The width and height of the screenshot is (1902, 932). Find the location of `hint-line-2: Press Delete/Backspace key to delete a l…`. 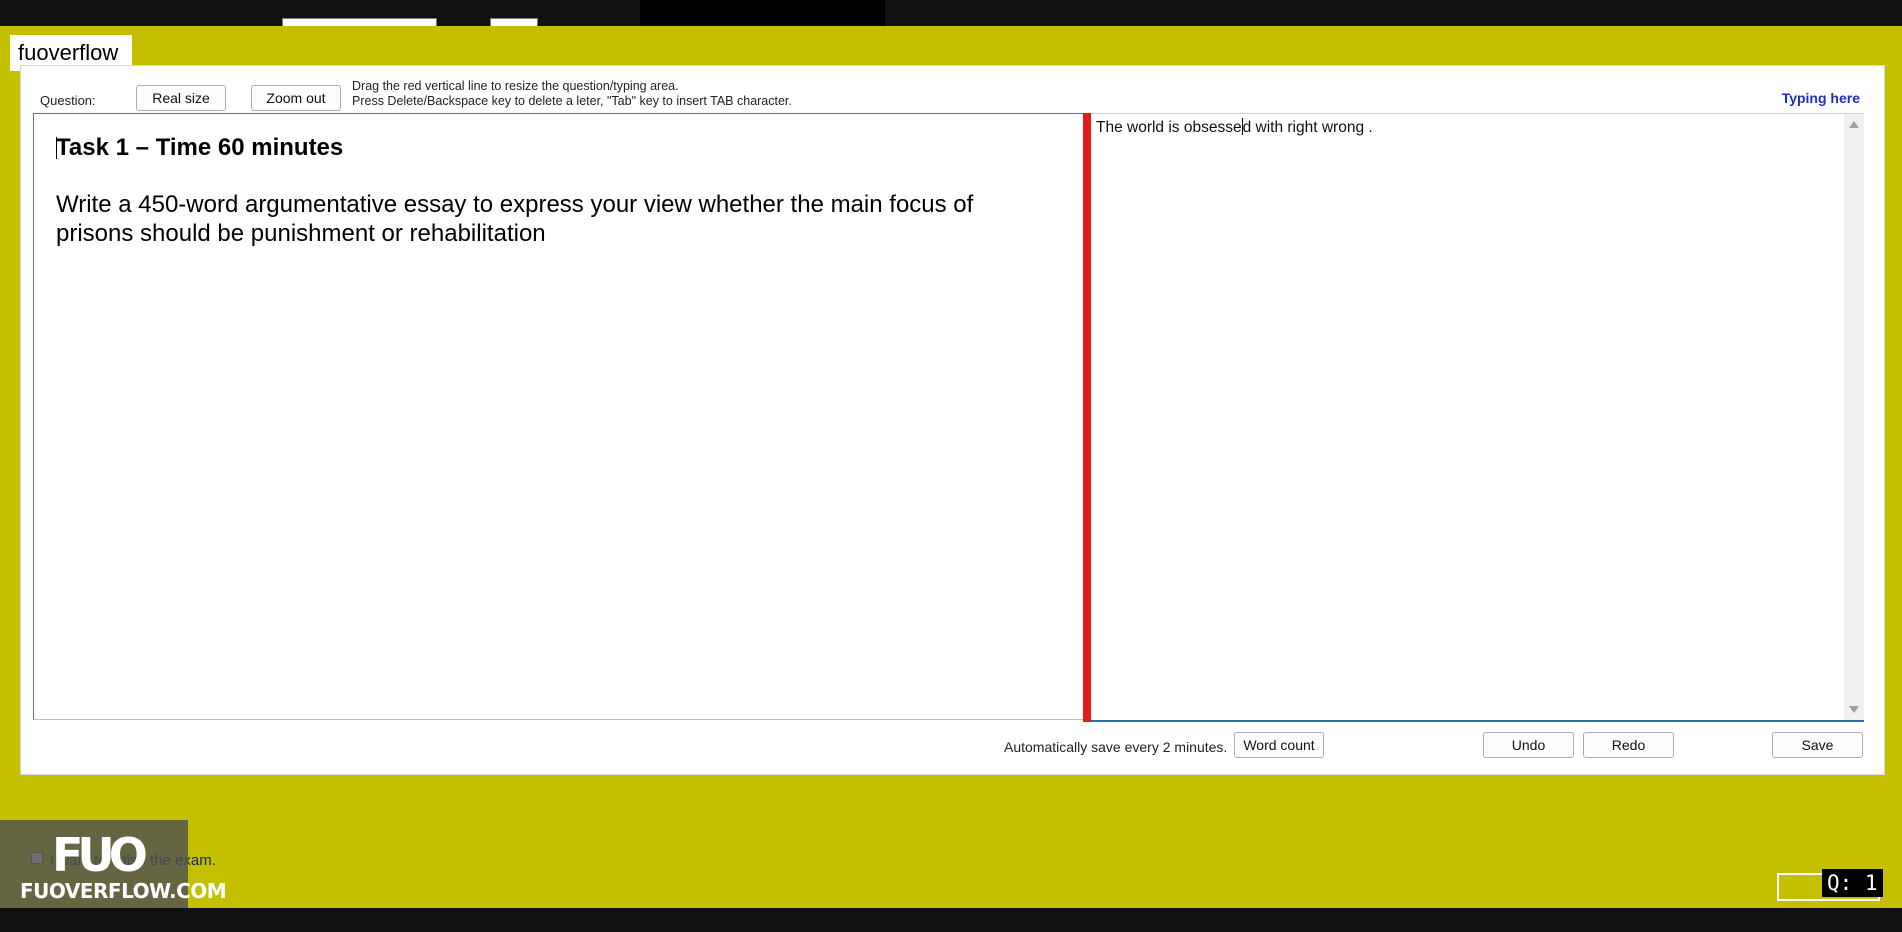

hint-line-2: Press Delete/Backspace key to delete a l… is located at coordinates (572, 101).